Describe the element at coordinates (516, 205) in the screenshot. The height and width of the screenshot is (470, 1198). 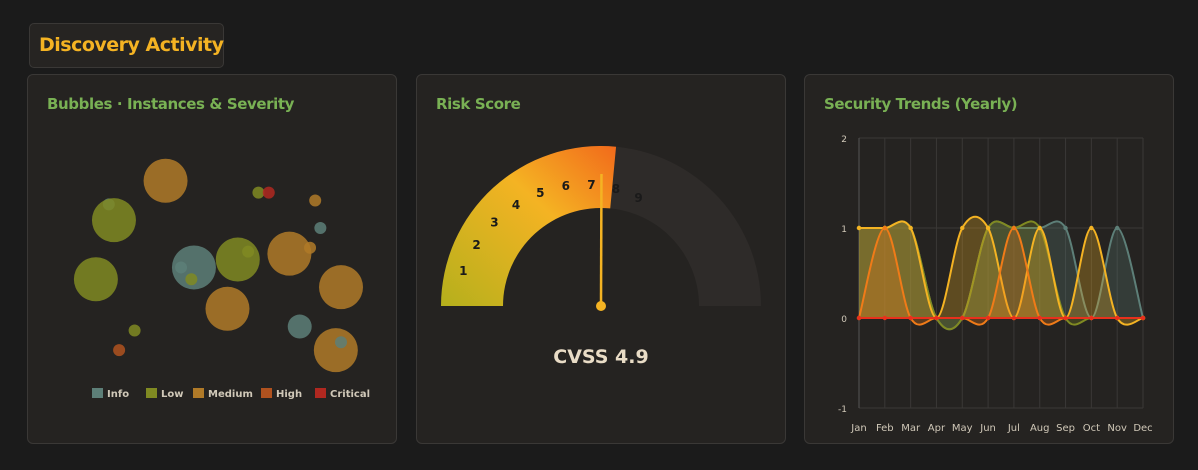
I see `gauge-tick-label: 4` at that location.